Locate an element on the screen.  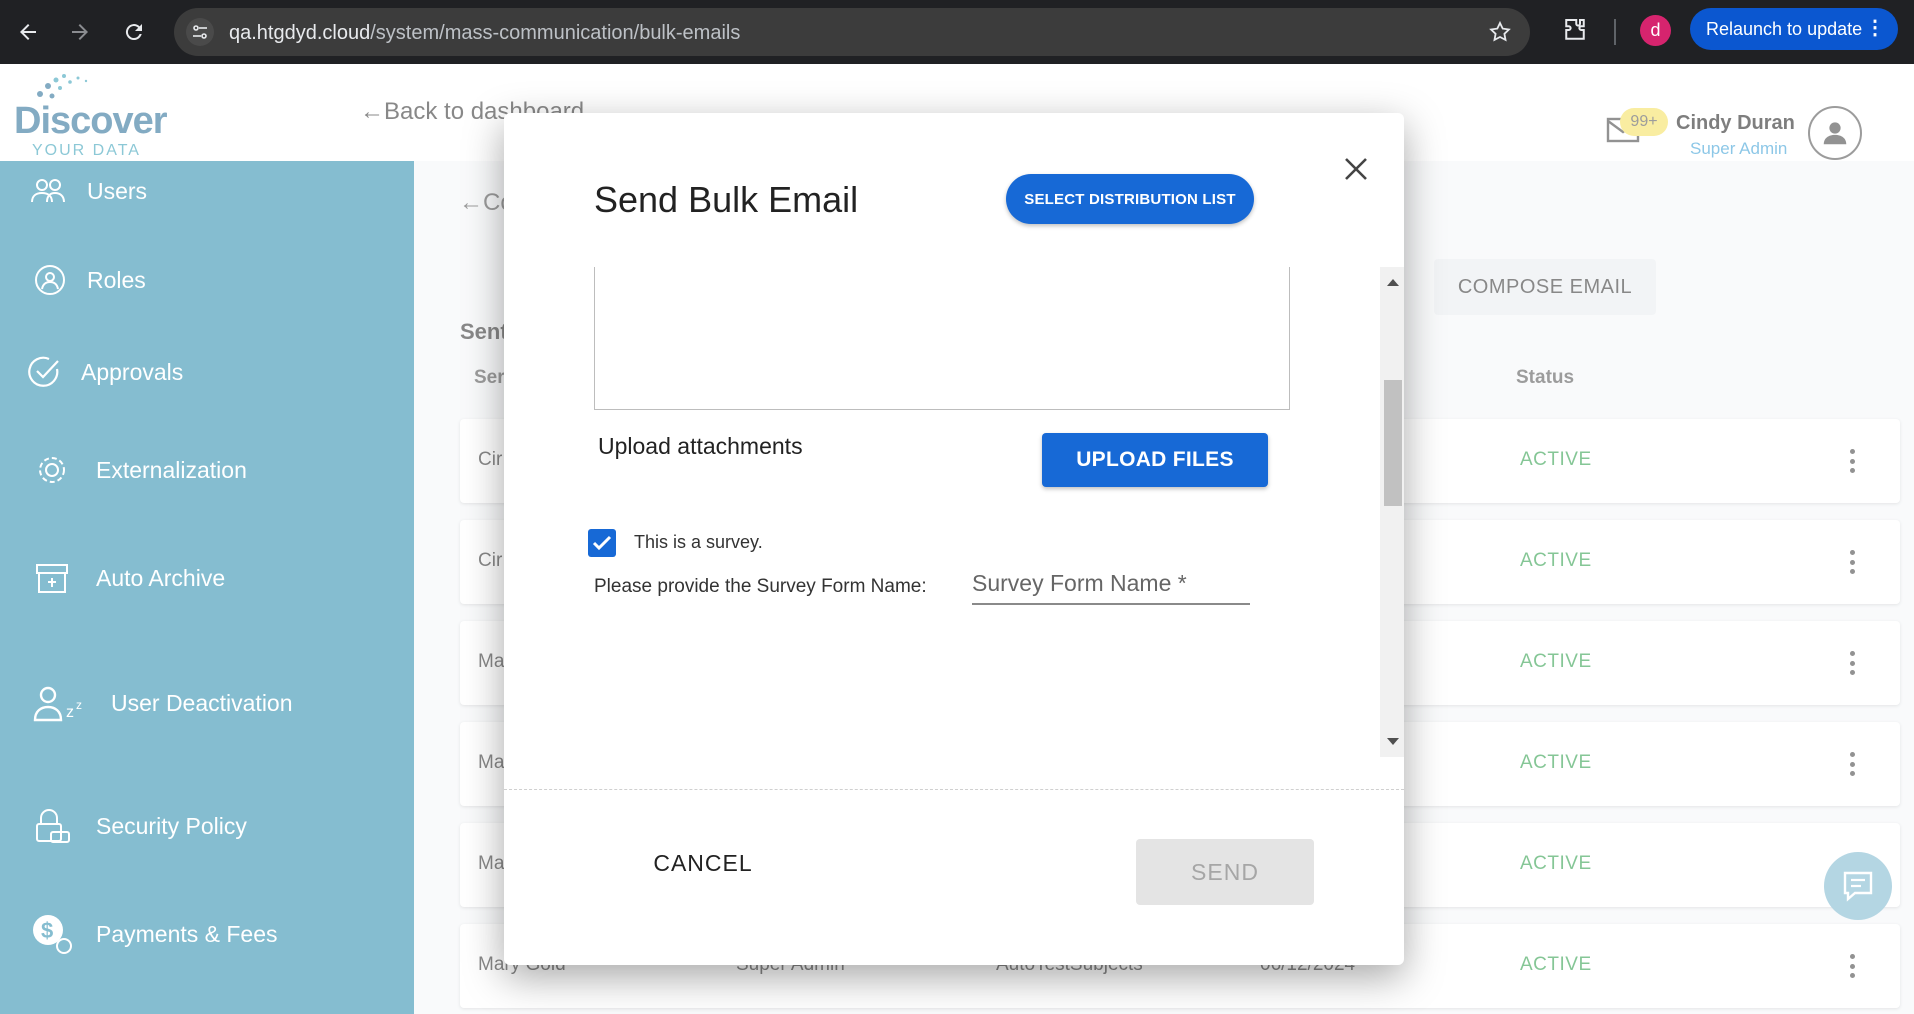
scrollbar-thumb is located at coordinates (1393, 443).